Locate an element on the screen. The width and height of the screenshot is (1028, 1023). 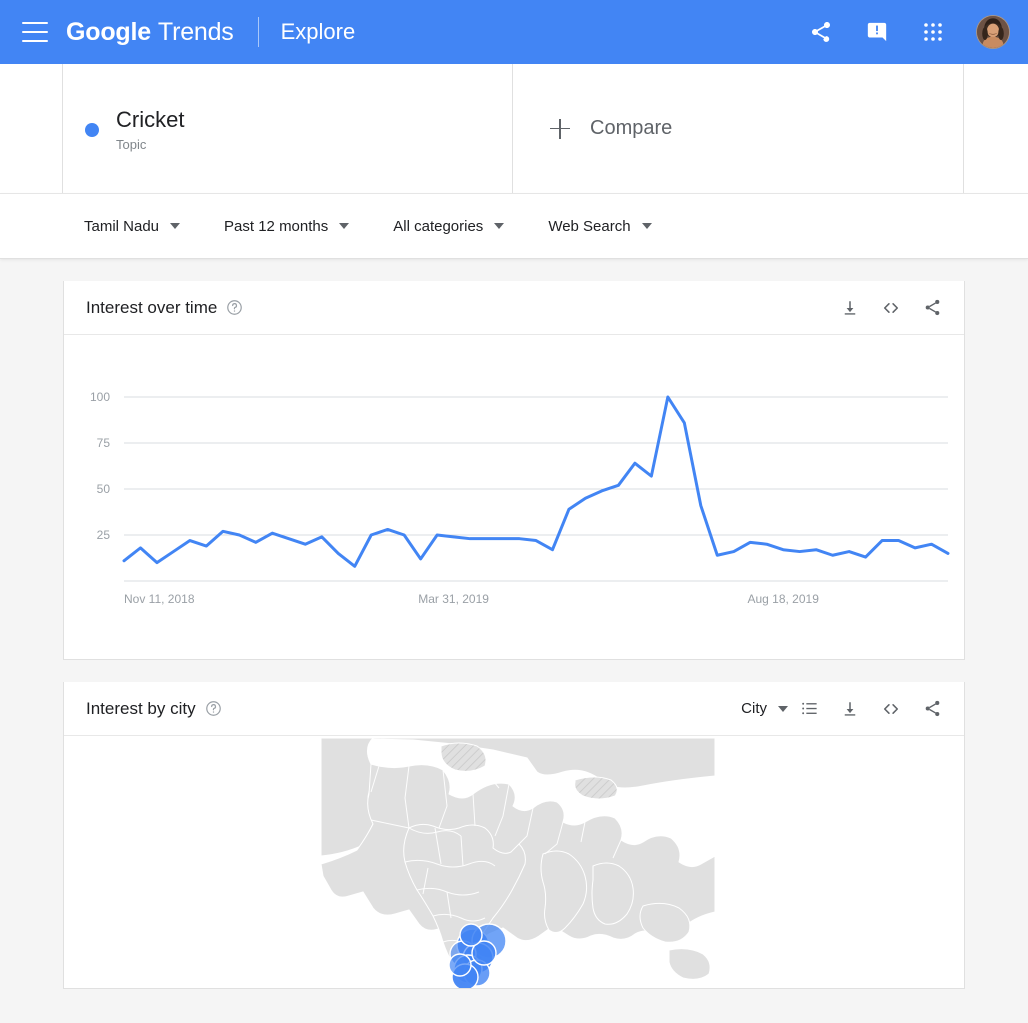
filter-time-range-label: Past 12 months is located at coordinates (276, 226).